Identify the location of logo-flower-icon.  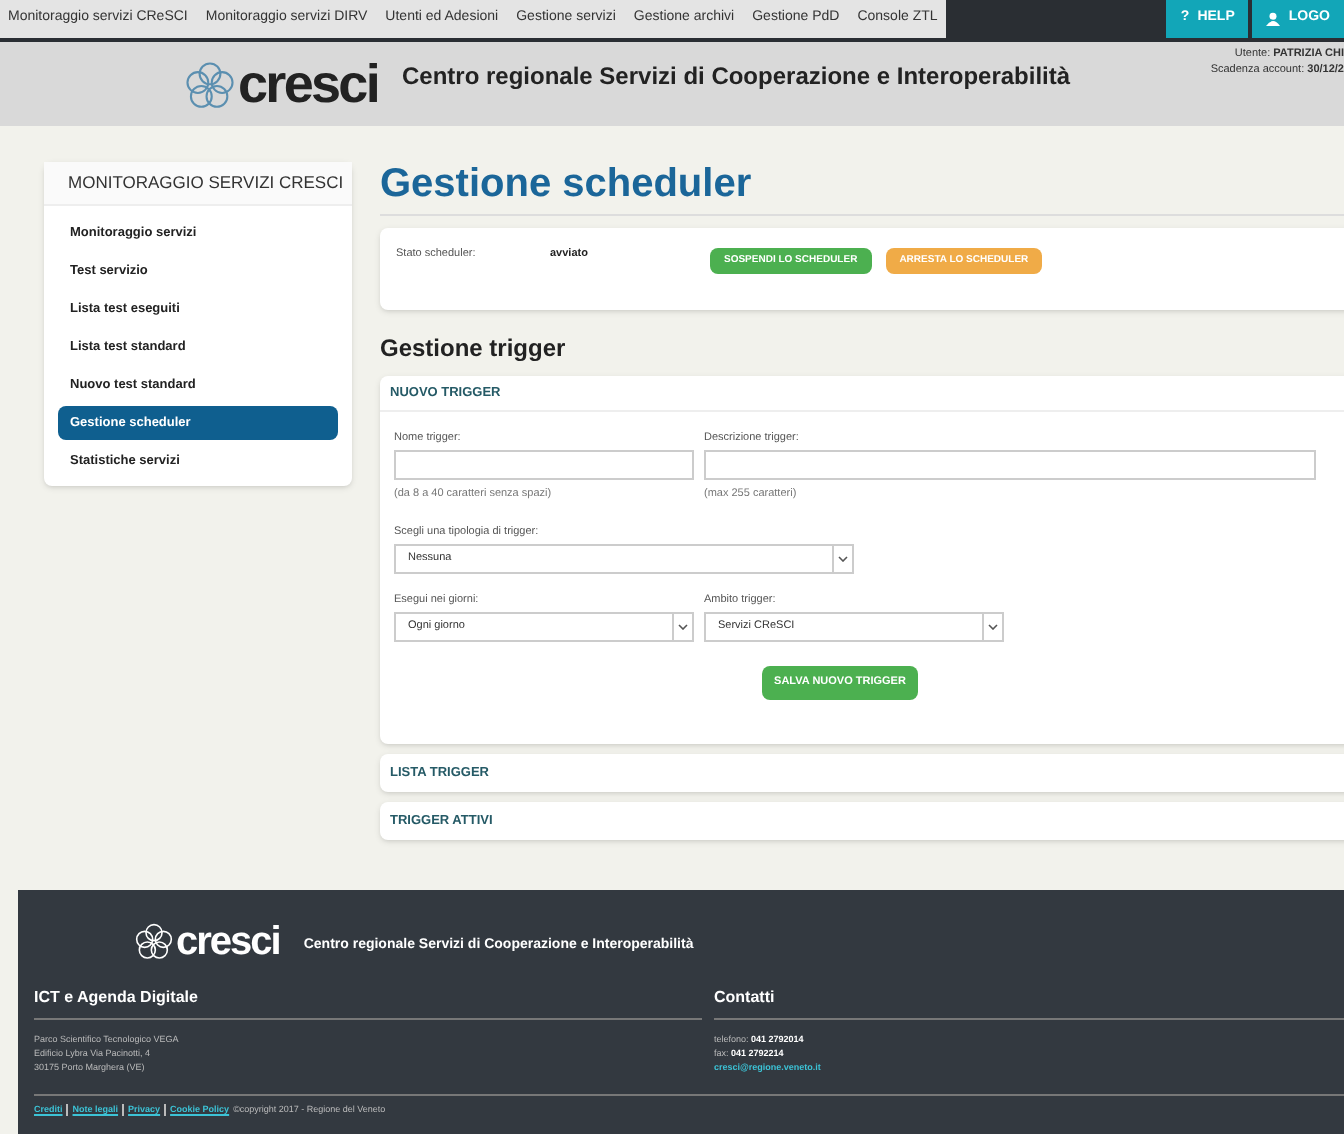
(210, 85).